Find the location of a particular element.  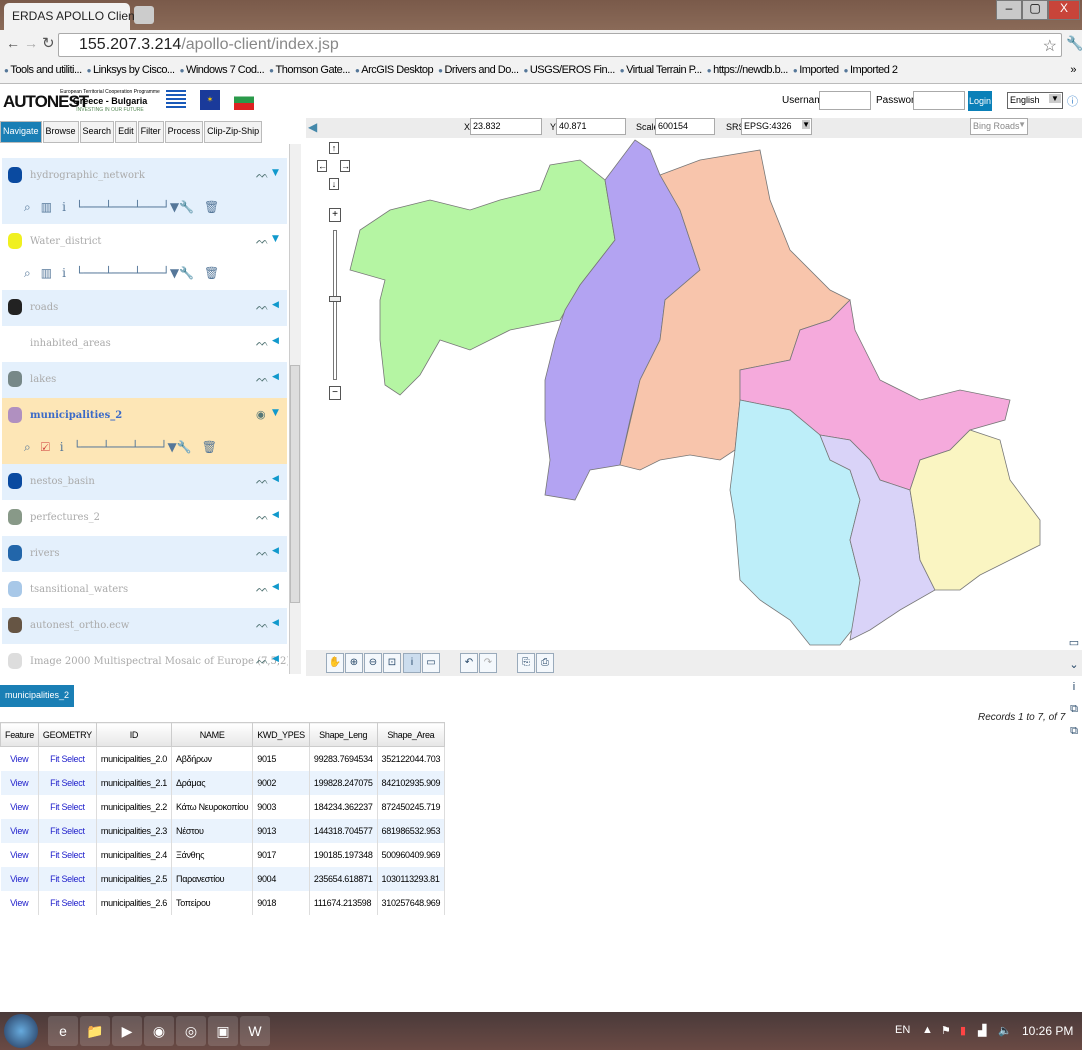

export-icon: ⎘ is located at coordinates (526, 663).